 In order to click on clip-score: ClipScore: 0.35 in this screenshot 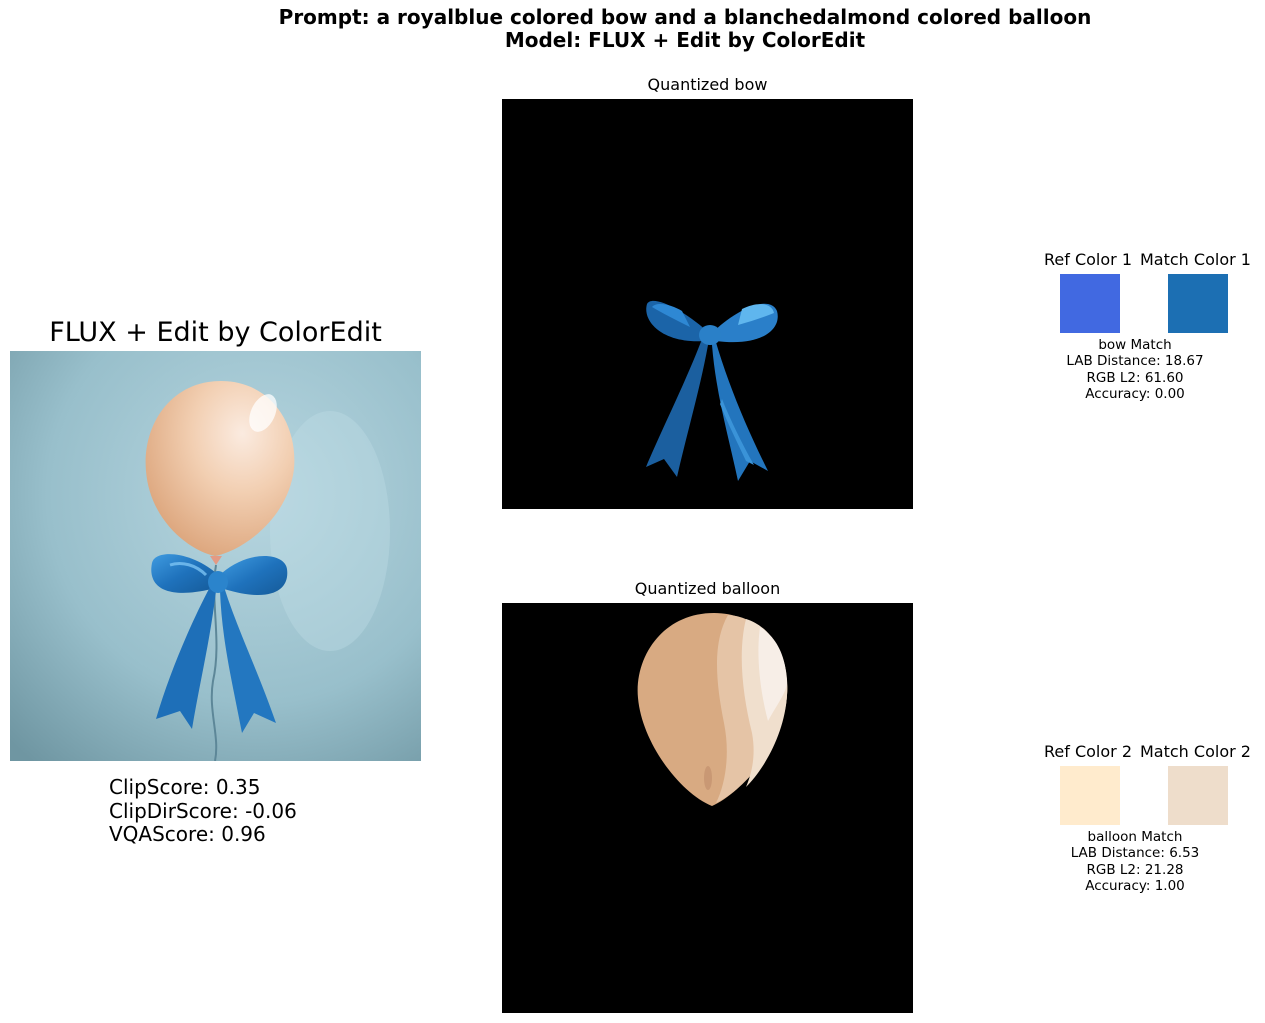, I will do `click(185, 787)`.